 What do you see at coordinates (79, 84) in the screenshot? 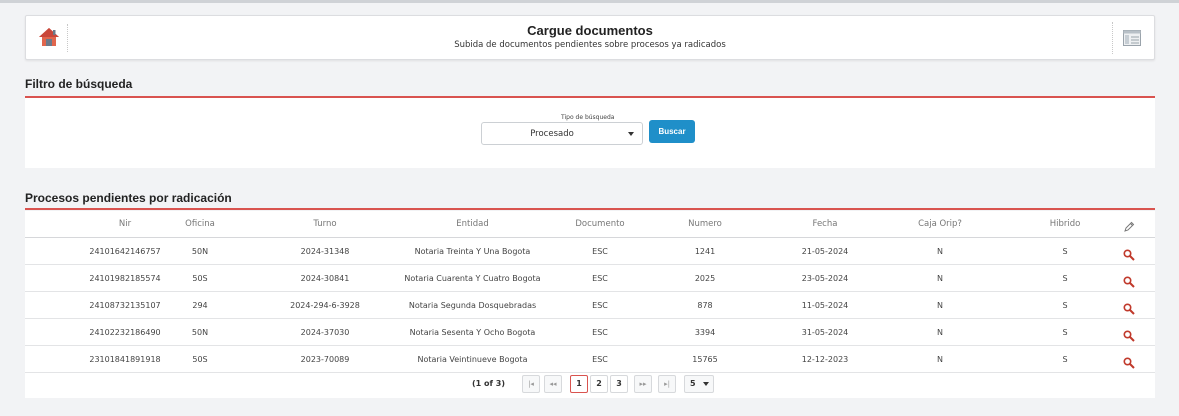
I see `filter-section-title: Filtro de búsqueda` at bounding box center [79, 84].